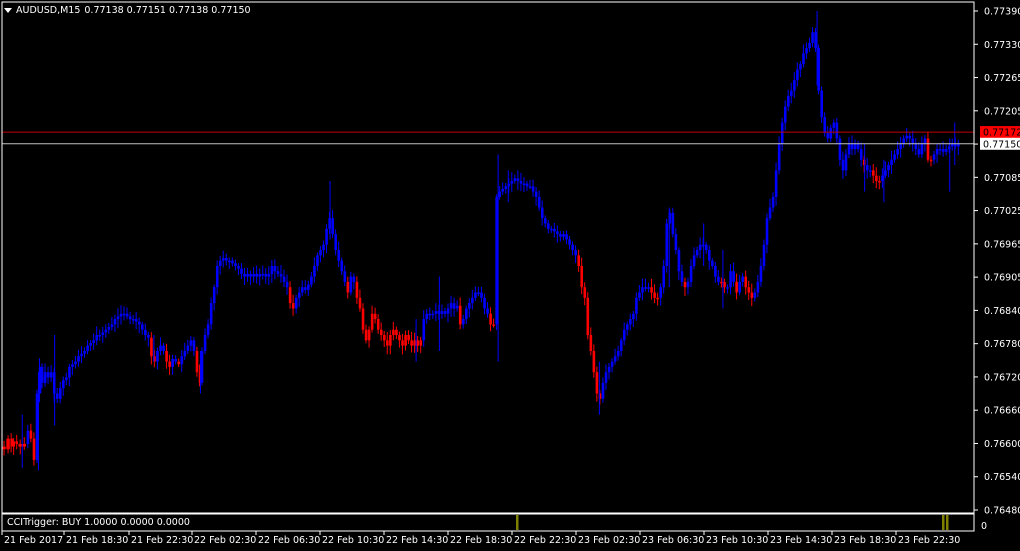  What do you see at coordinates (1002, 411) in the screenshot?
I see `price-tick-label: 0.76660` at bounding box center [1002, 411].